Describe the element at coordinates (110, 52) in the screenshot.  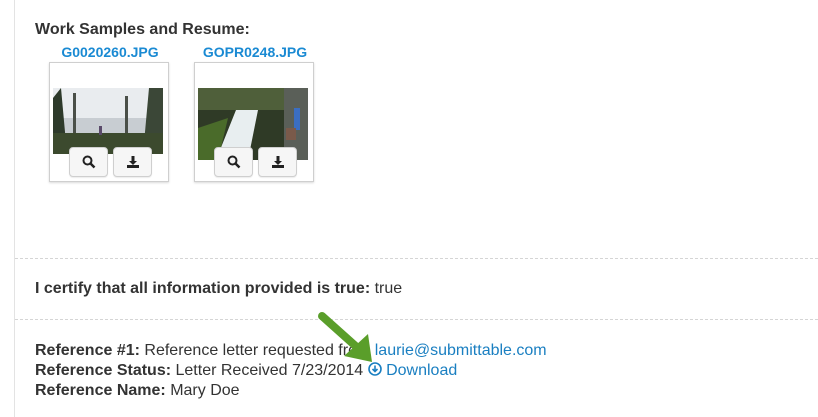
I see `file-link-1: G0020260.JPG` at that location.